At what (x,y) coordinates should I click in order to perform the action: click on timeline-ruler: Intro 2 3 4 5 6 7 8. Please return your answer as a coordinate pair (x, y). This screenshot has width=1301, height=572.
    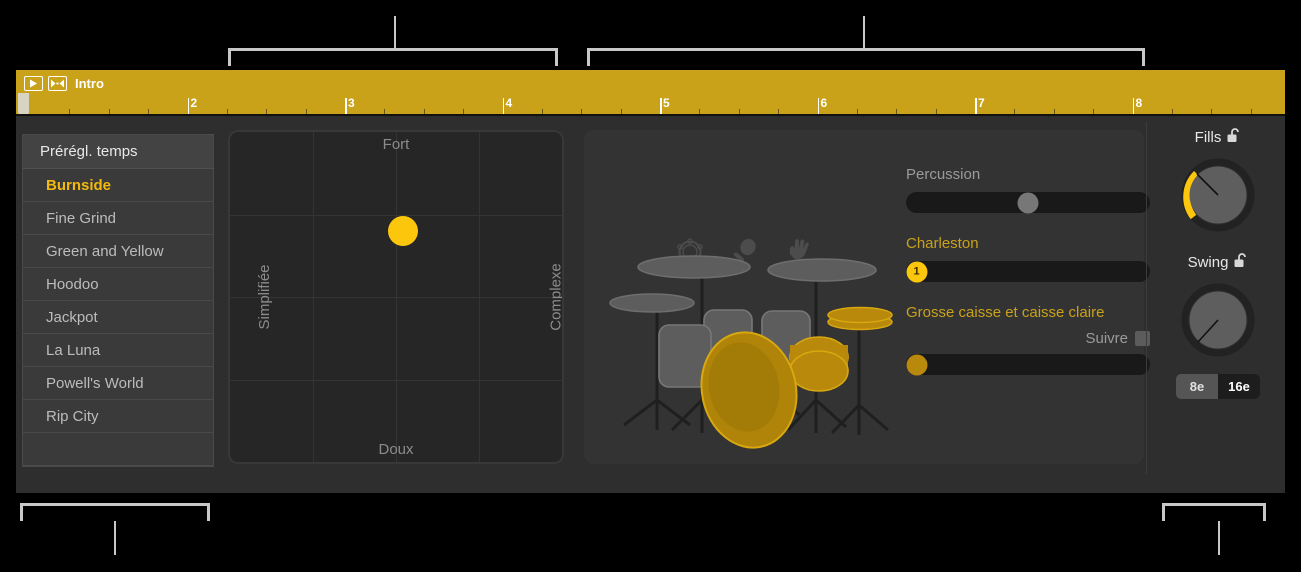
    Looking at the image, I should click on (650, 93).